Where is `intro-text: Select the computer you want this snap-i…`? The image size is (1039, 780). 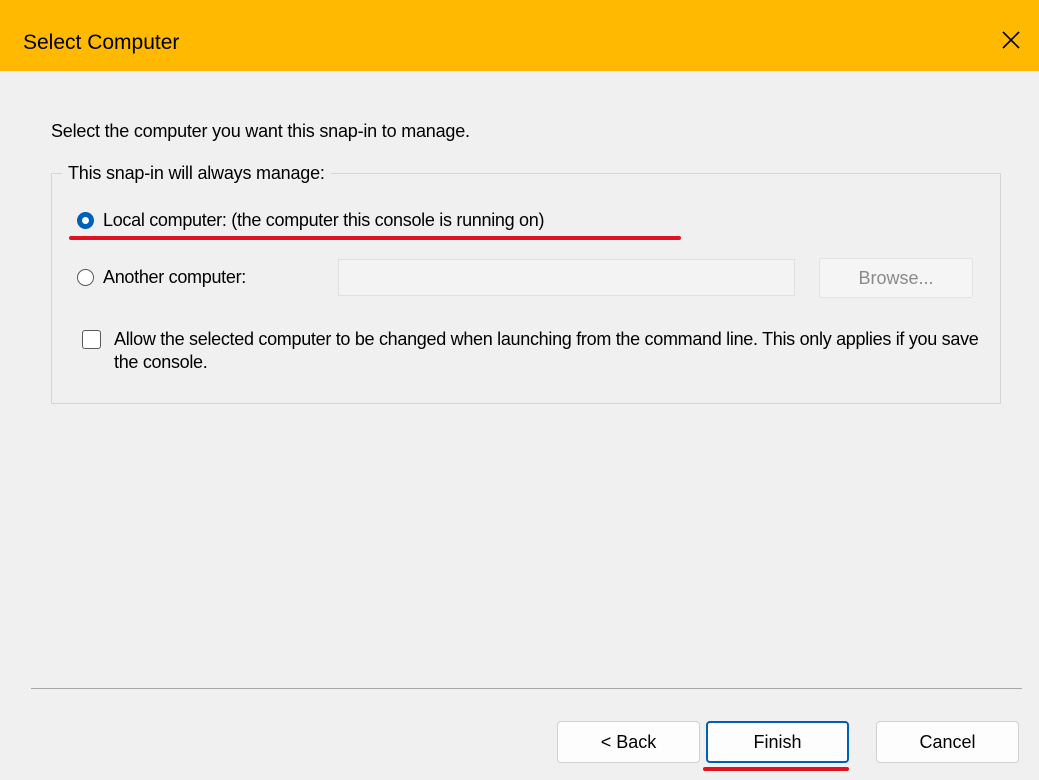 intro-text: Select the computer you want this snap-i… is located at coordinates (260, 131).